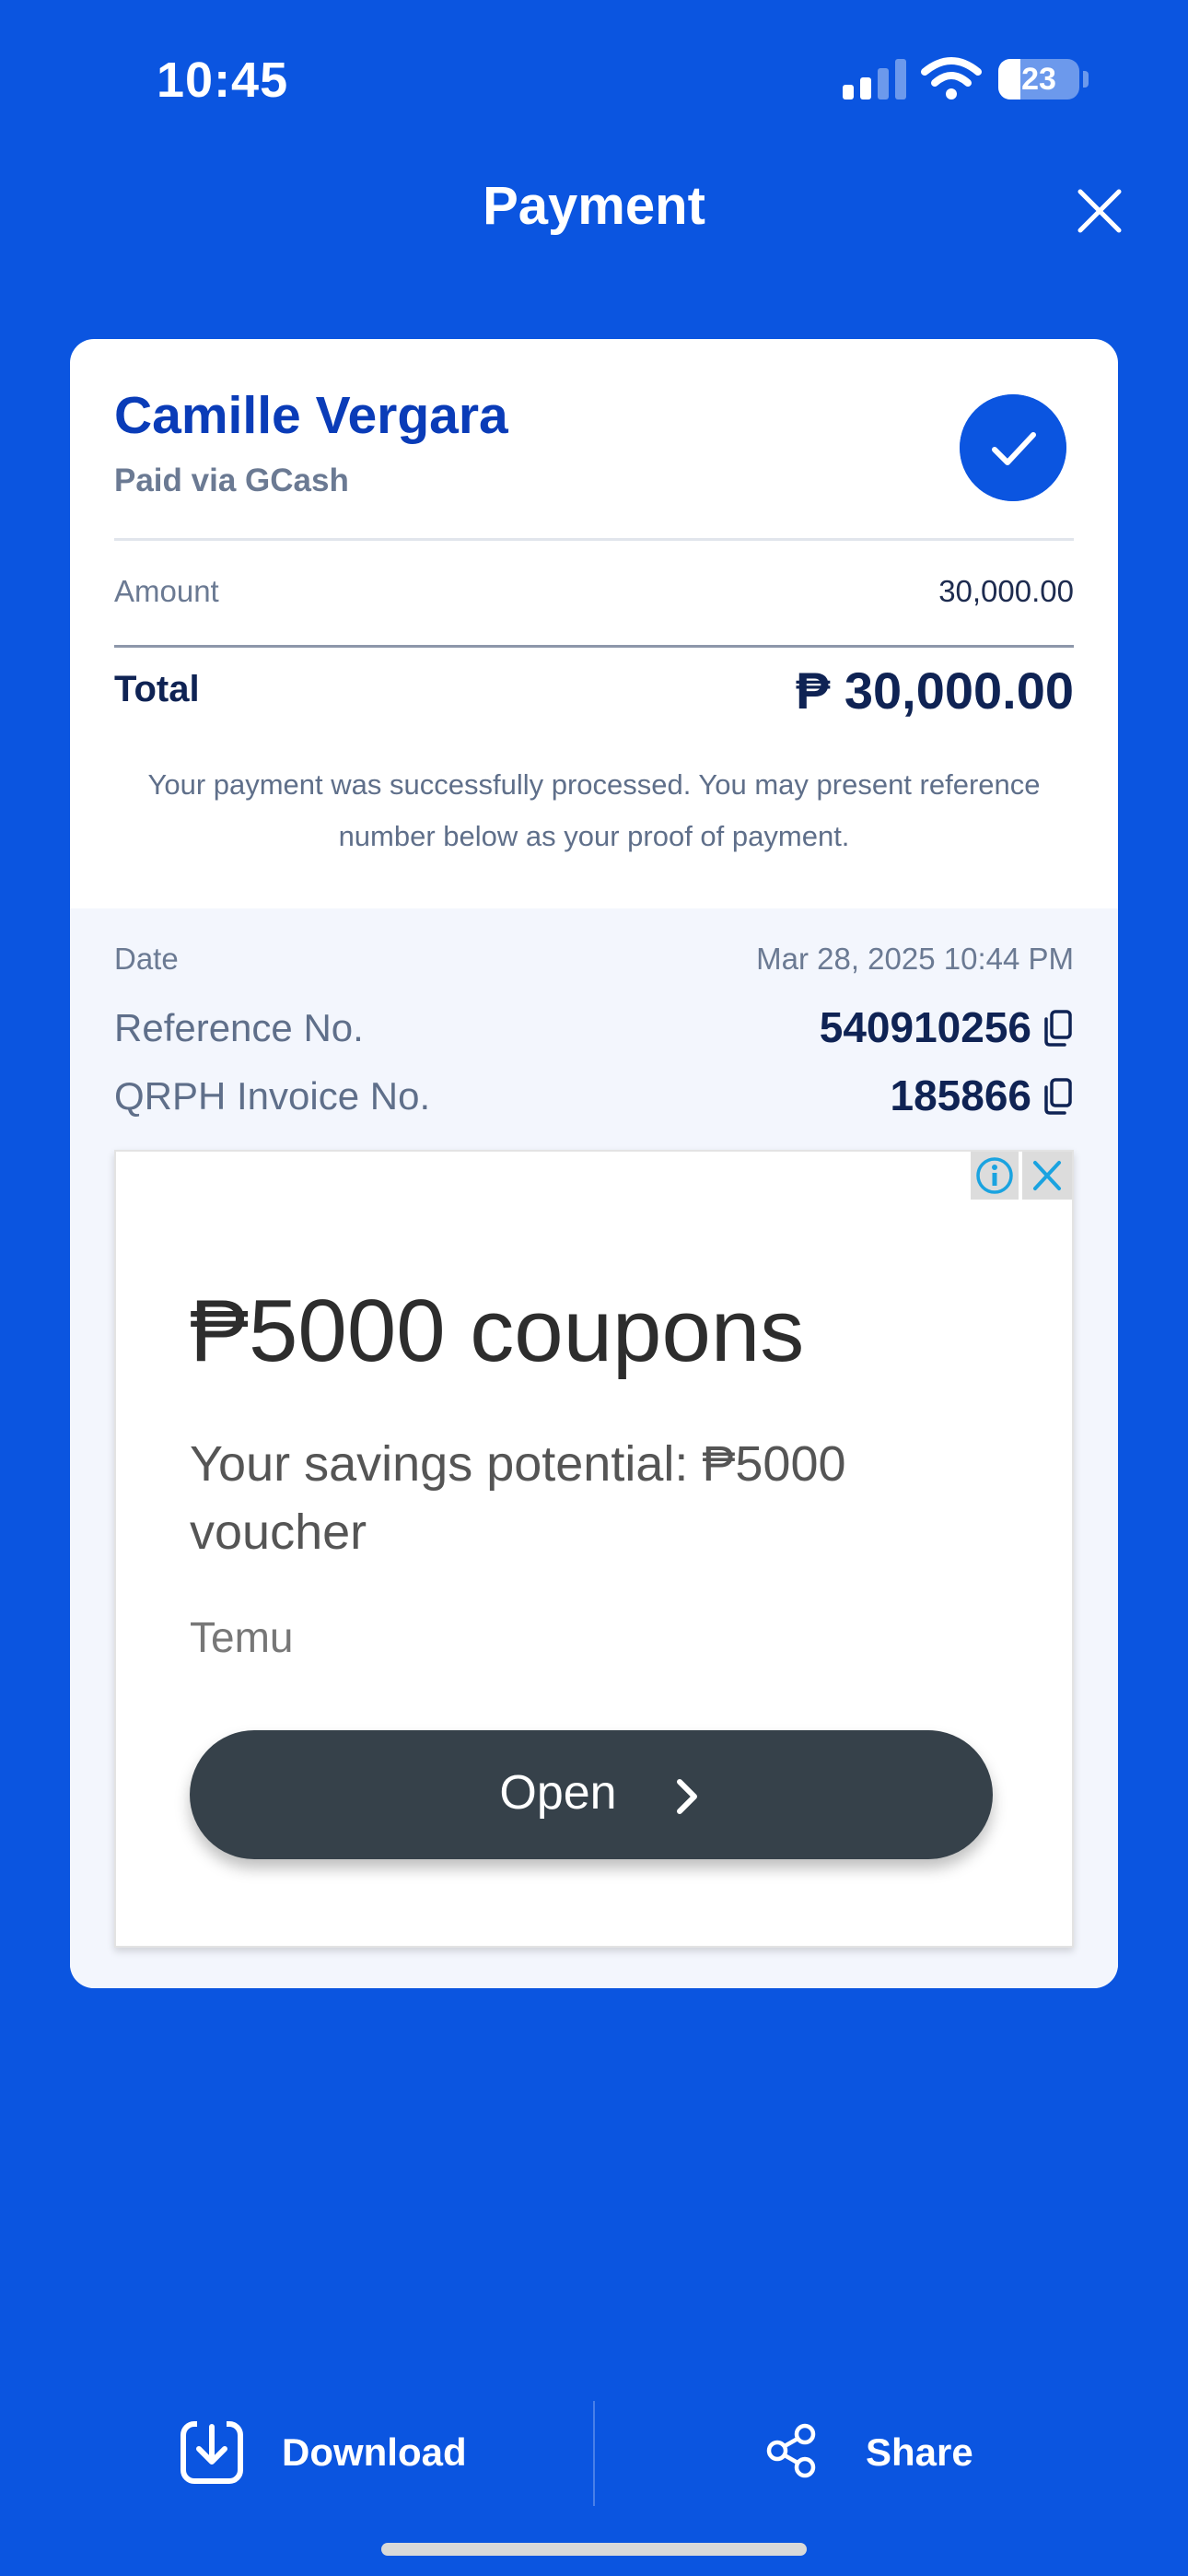  What do you see at coordinates (594, 2453) in the screenshot?
I see `bottom-divider` at bounding box center [594, 2453].